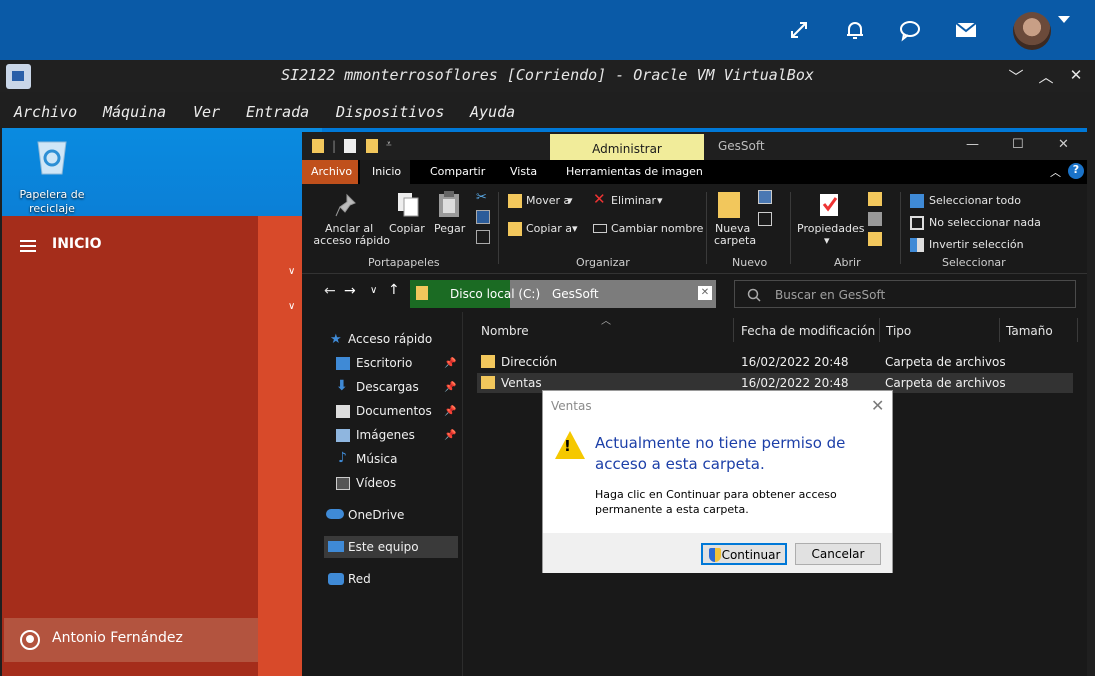 The image size is (1095, 676). I want to click on nav-imagenes: Imágenes, so click(385, 435).